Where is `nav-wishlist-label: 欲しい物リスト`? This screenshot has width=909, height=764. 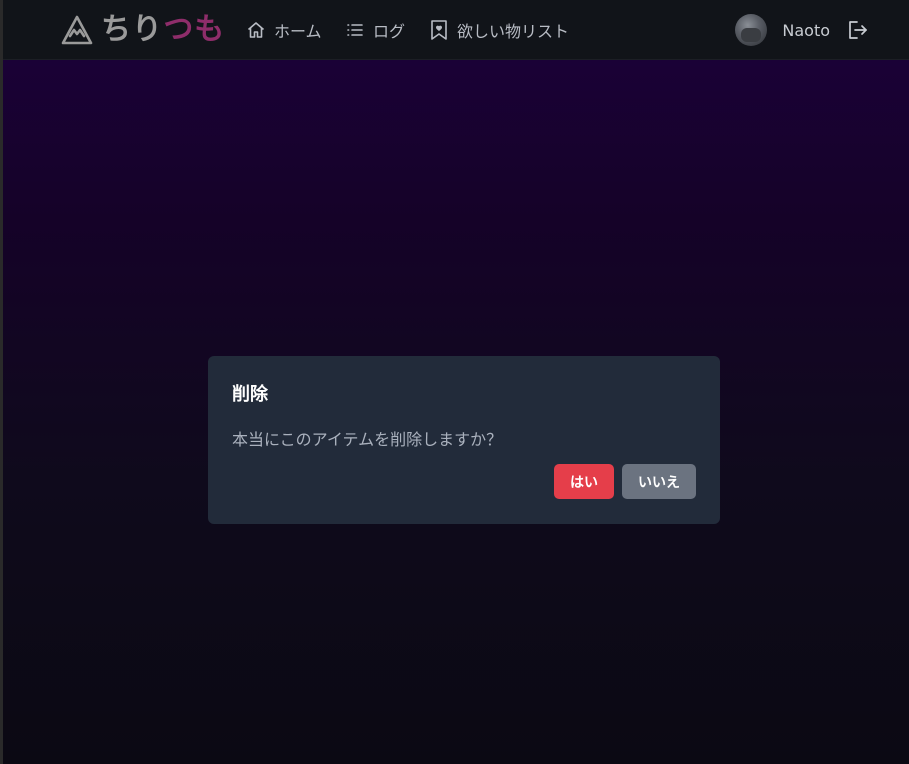 nav-wishlist-label: 欲しい物リスト is located at coordinates (513, 31).